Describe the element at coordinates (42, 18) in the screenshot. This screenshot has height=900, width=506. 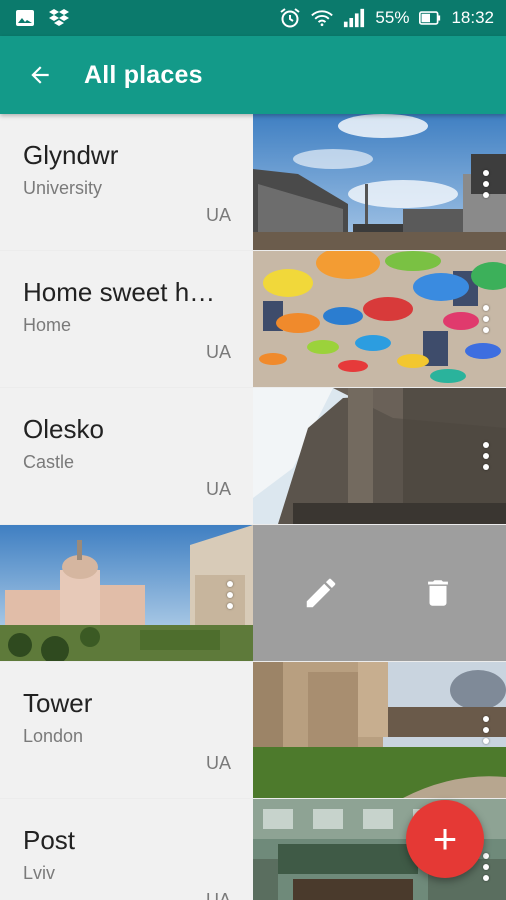
I see `status-left` at that location.